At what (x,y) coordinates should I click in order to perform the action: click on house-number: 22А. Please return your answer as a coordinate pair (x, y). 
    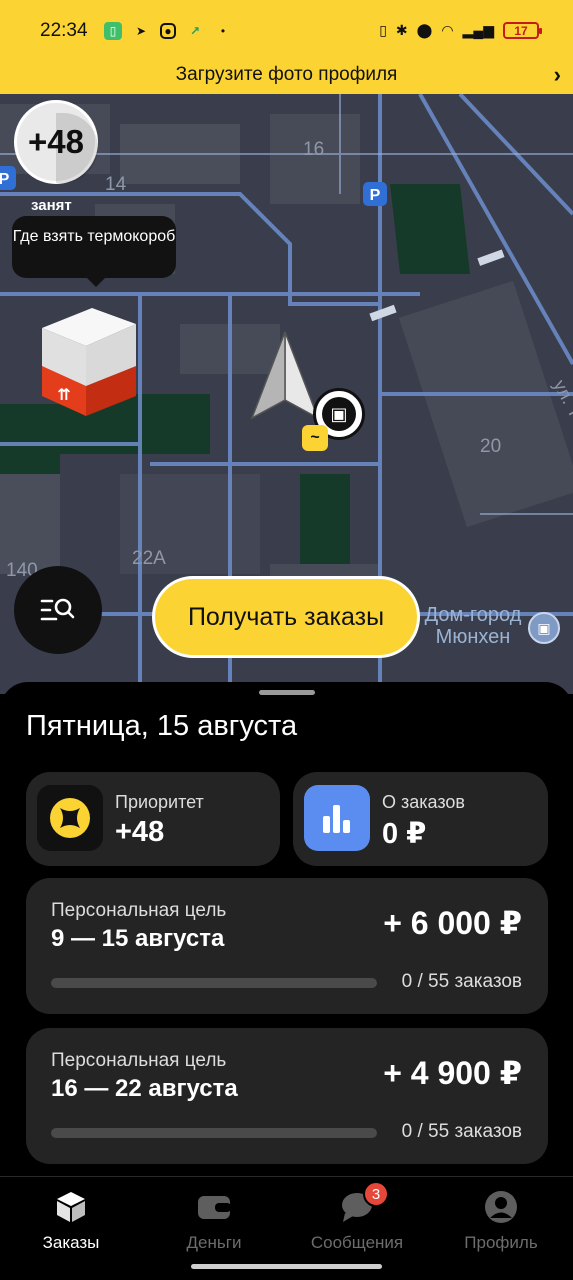
    Looking at the image, I should click on (149, 558).